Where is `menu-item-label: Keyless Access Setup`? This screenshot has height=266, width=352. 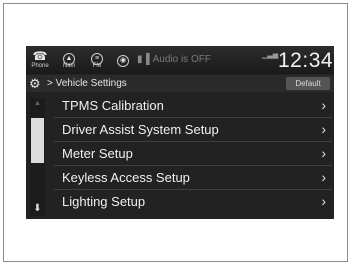
menu-item-label: Keyless Access Setup is located at coordinates (126, 177).